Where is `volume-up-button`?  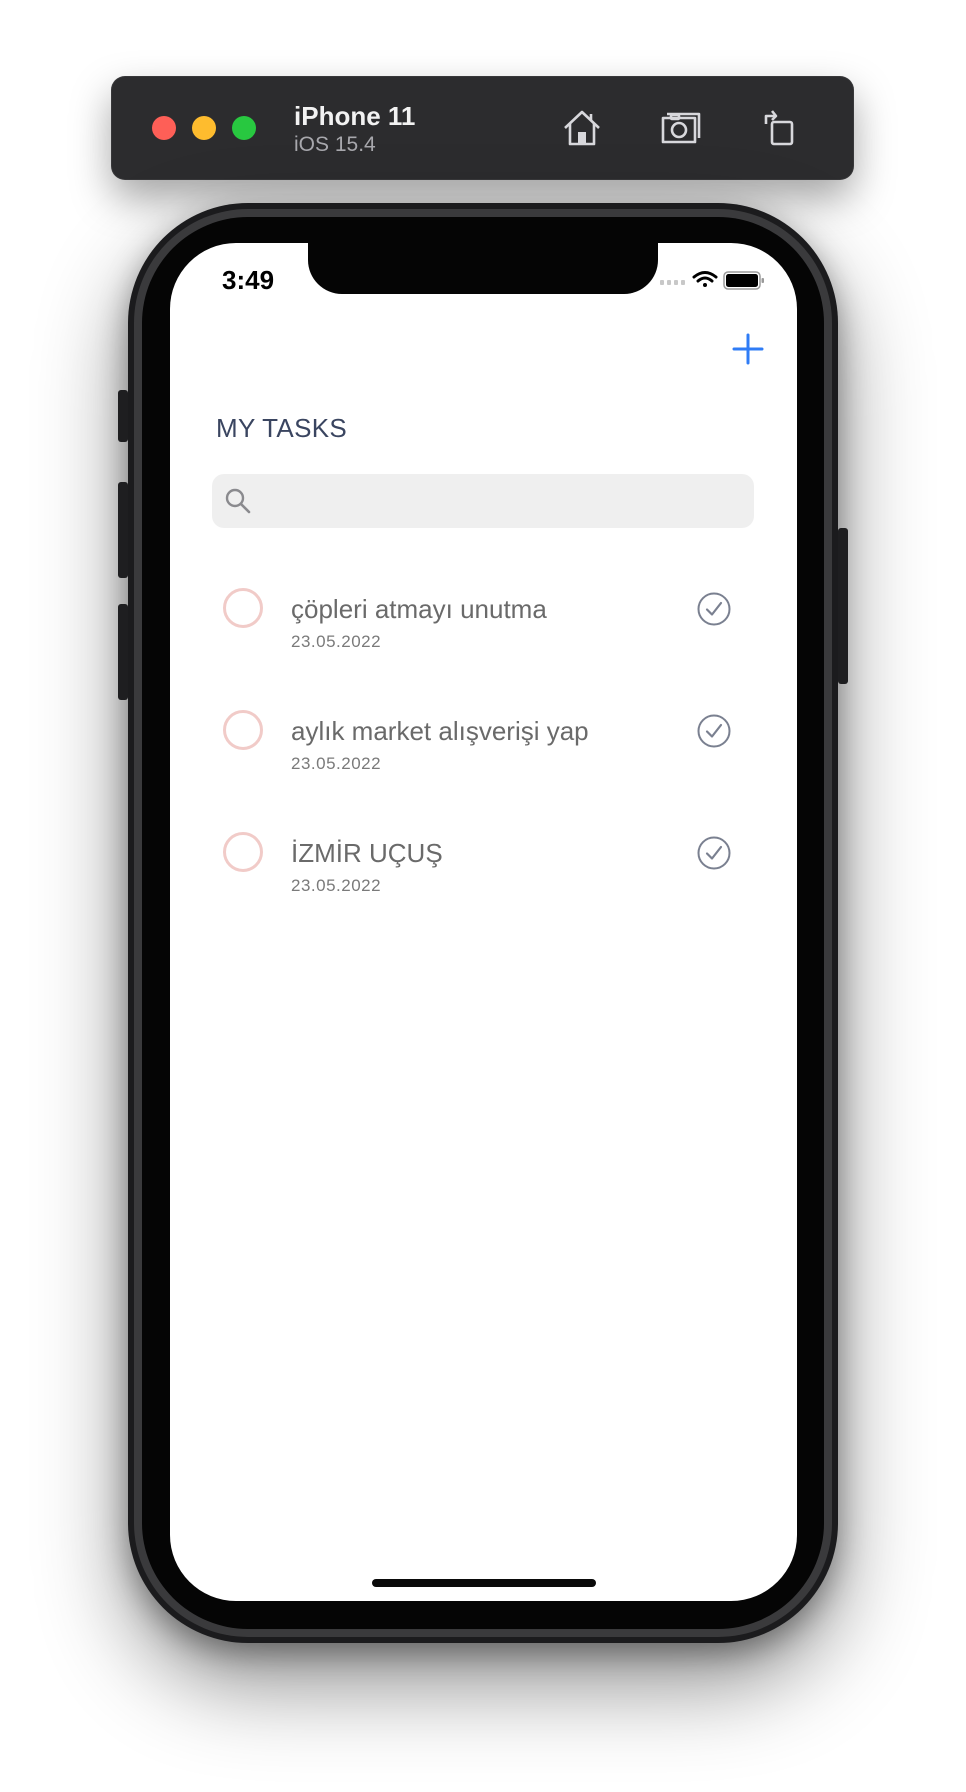 volume-up-button is located at coordinates (123, 530).